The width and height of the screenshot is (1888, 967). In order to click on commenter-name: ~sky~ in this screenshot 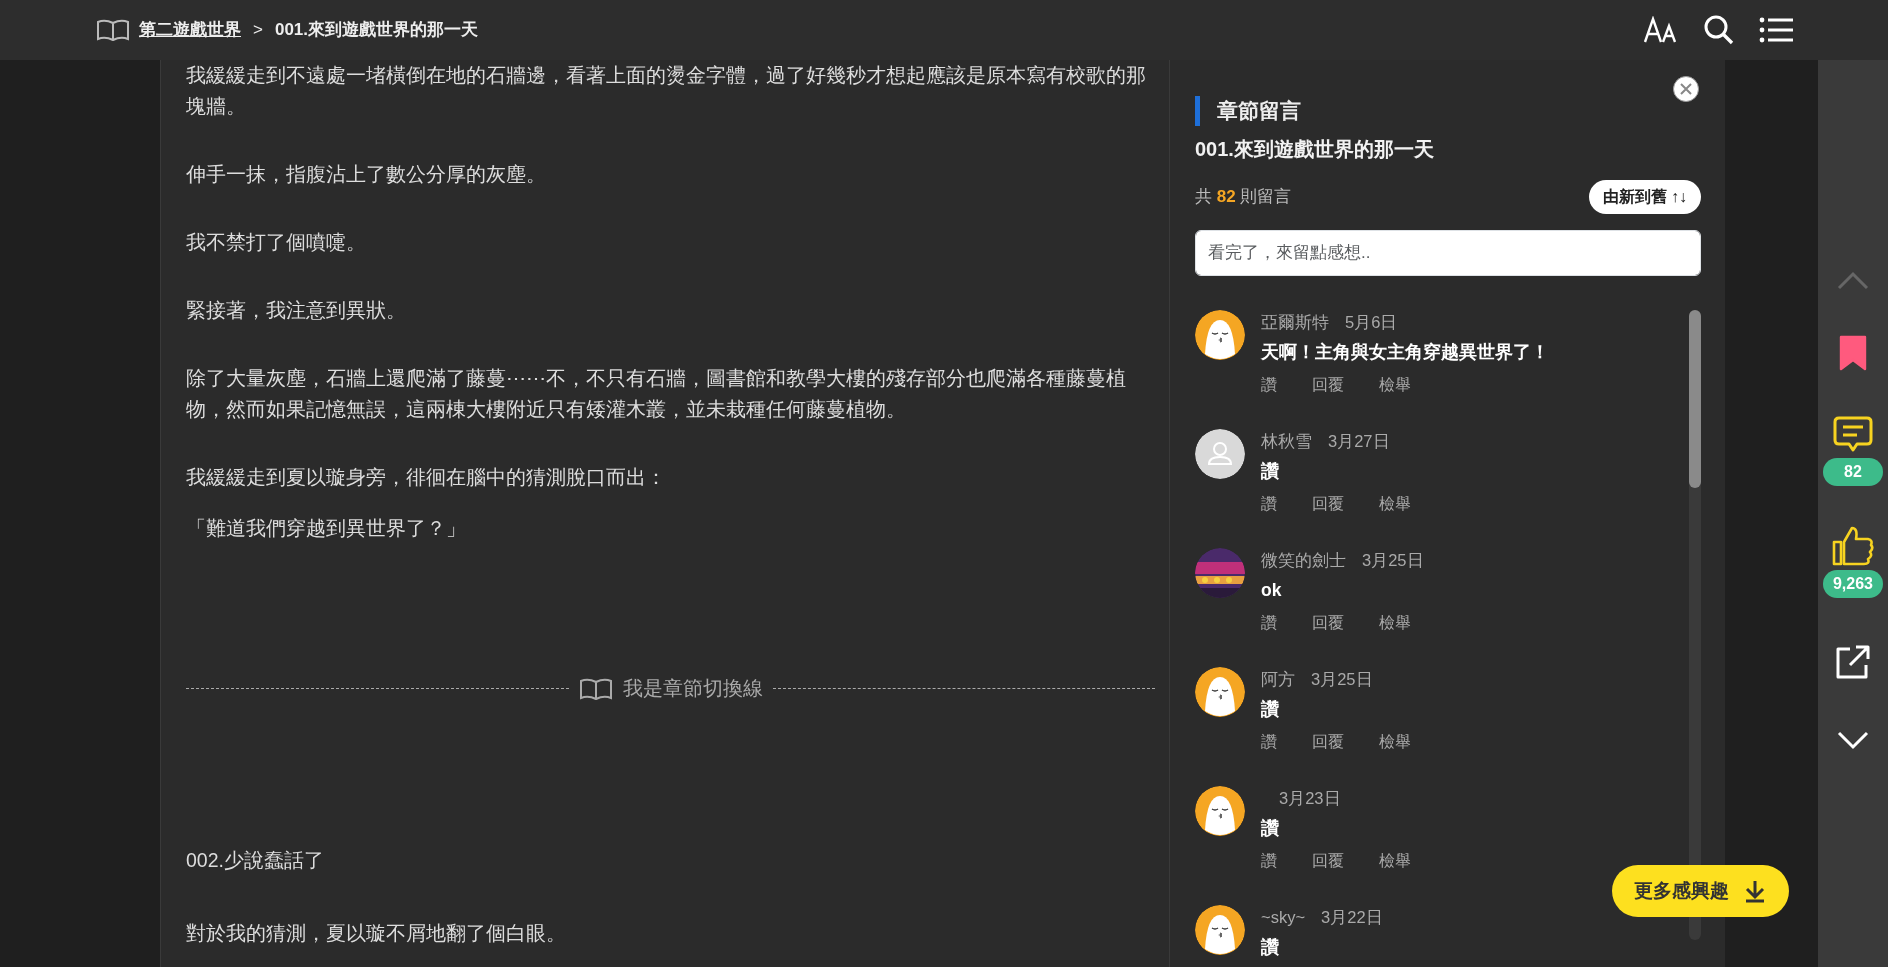, I will do `click(1283, 917)`.